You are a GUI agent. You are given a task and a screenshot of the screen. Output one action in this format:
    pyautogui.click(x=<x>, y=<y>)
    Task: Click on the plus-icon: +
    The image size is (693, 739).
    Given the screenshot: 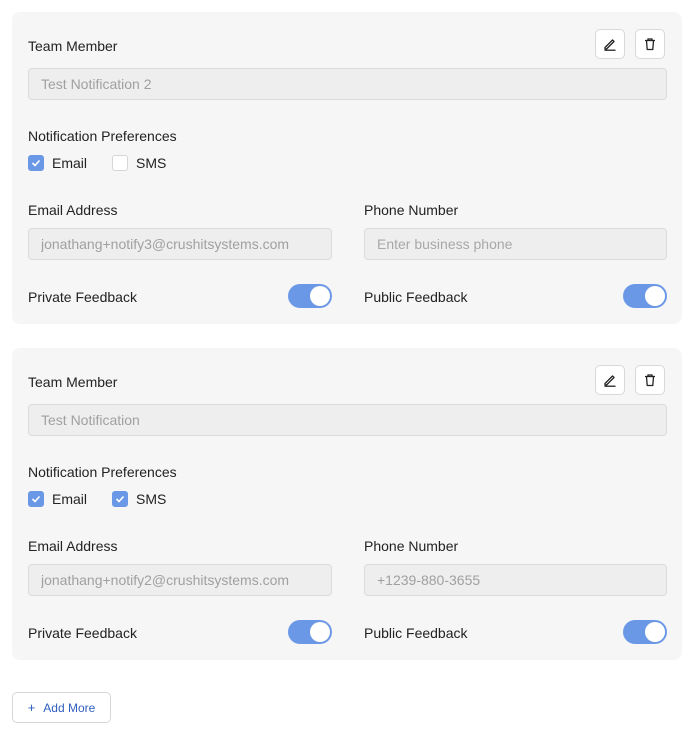 What is the action you would take?
    pyautogui.click(x=31, y=707)
    